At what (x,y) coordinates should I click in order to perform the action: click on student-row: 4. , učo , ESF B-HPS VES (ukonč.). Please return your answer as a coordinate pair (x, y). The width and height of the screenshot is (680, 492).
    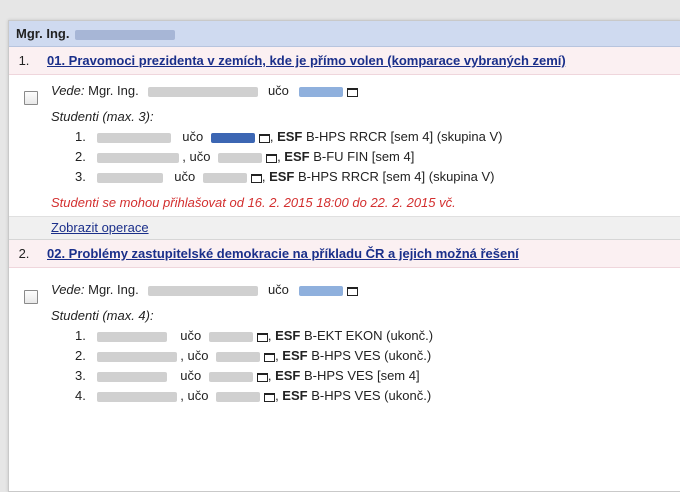
    Looking at the image, I should click on (365, 396).